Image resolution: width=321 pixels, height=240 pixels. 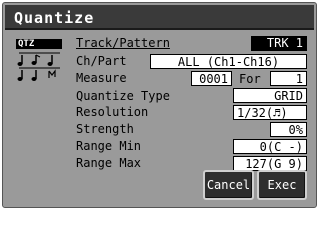 I want to click on dialog-title: Quantize, so click(x=54, y=18).